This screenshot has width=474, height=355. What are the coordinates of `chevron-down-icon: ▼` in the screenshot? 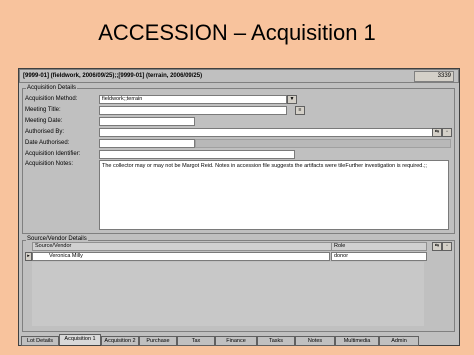 It's located at (292, 99).